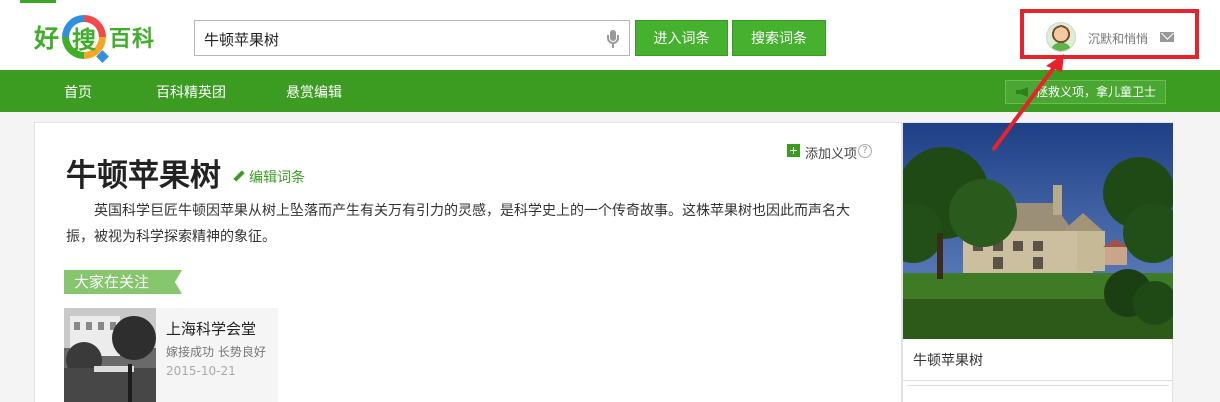 Image resolution: width=1220 pixels, height=402 pixels. What do you see at coordinates (1027, 103) in the screenshot?
I see `annotation-arrow` at bounding box center [1027, 103].